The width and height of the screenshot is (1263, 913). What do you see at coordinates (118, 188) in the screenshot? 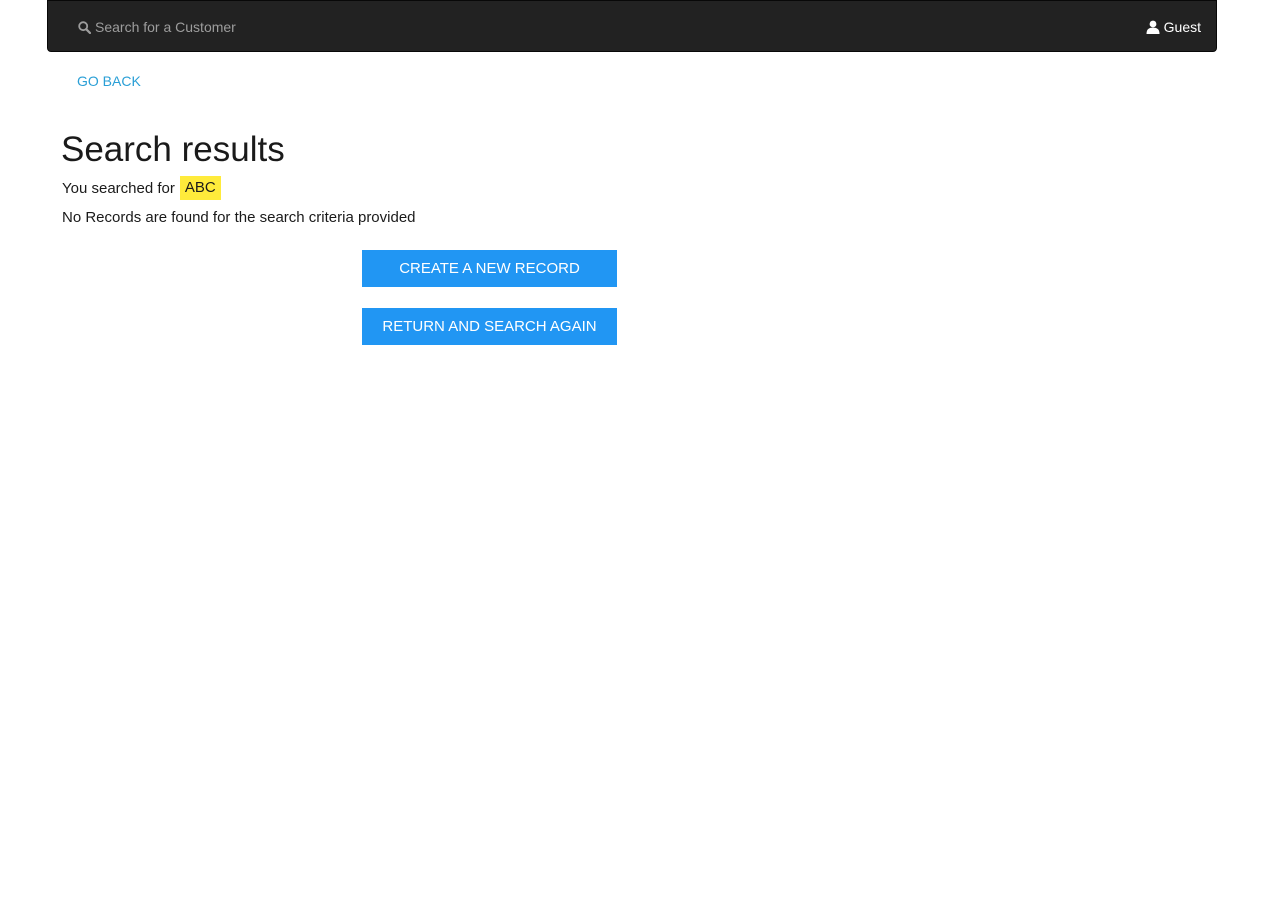
I see `searched-prefix: You searched for` at bounding box center [118, 188].